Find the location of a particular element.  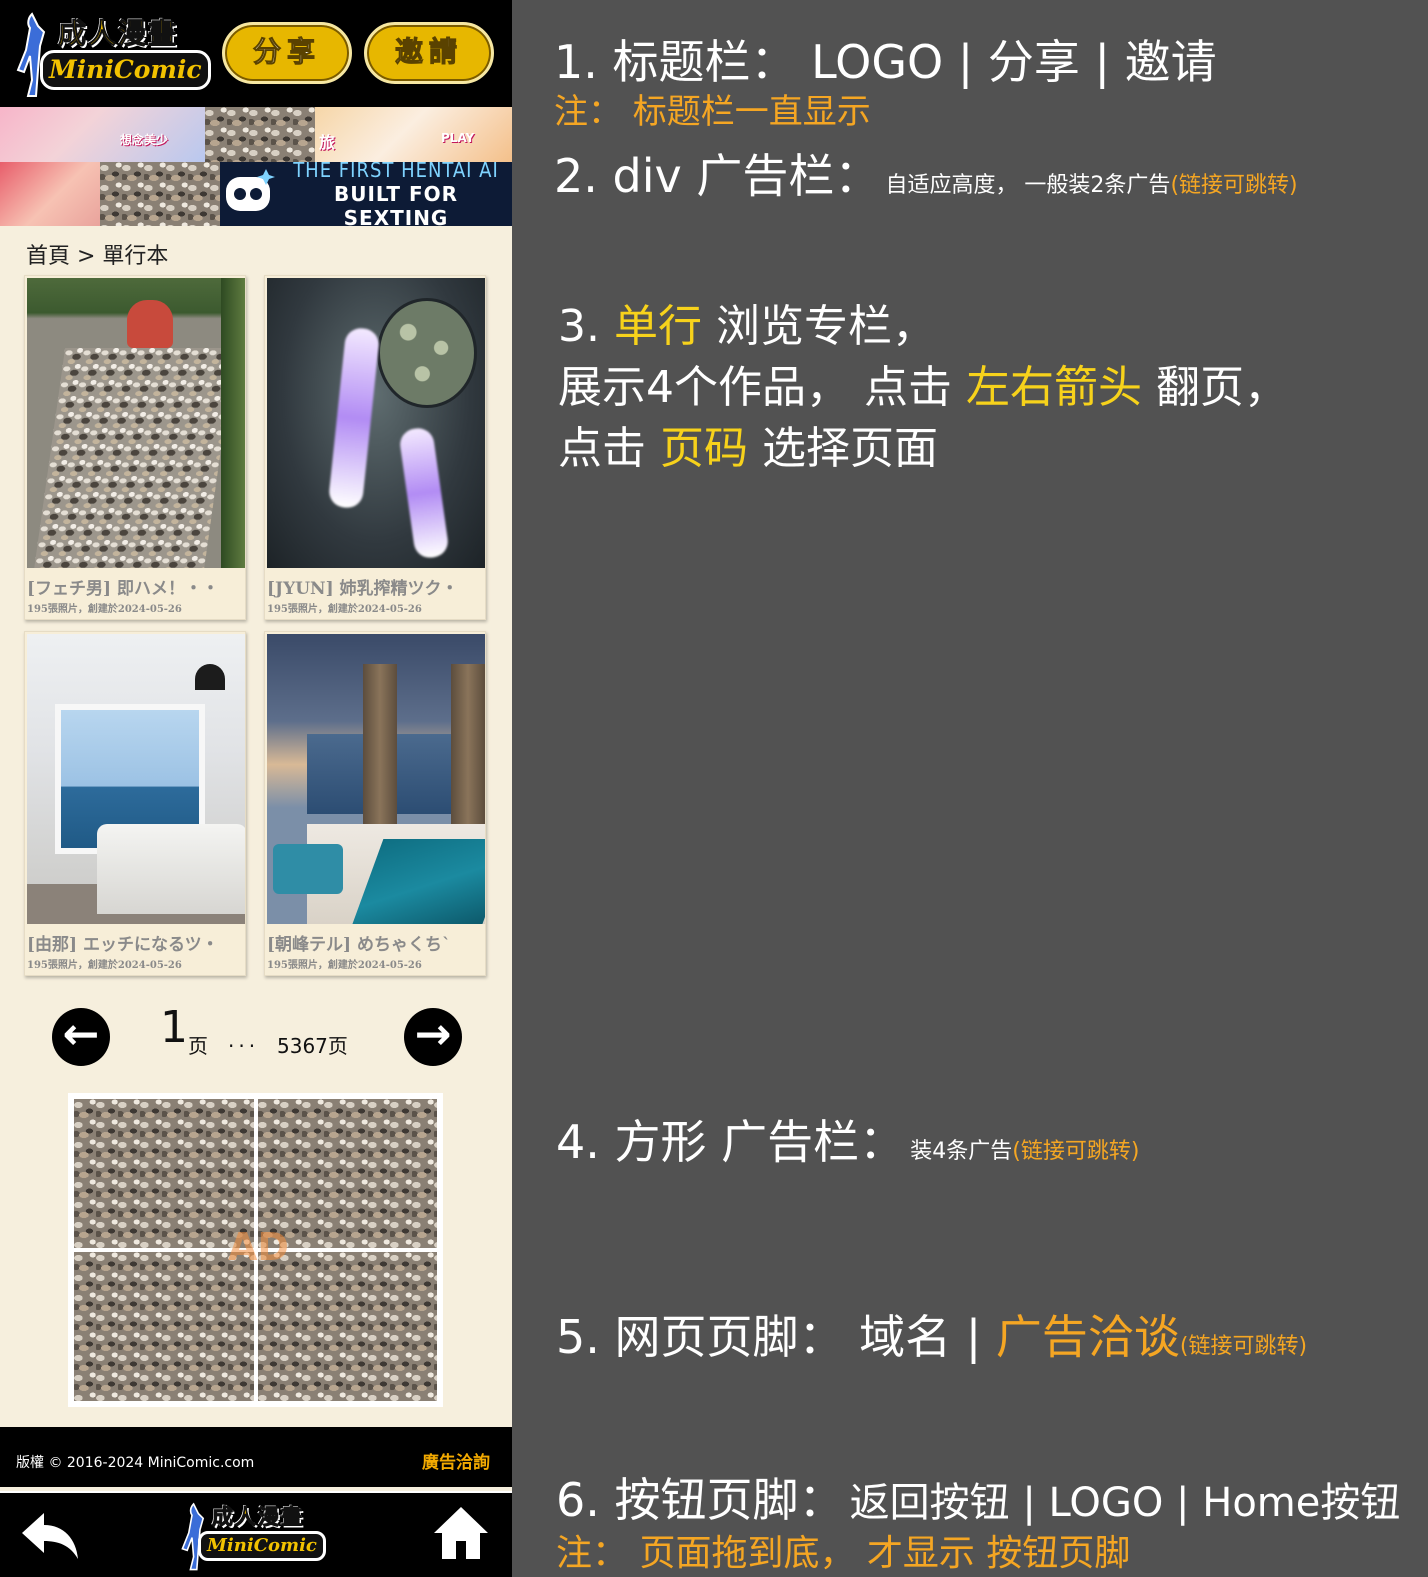

note-heading: 5. 网页页脚： 域名 | is located at coordinates (776, 1337).